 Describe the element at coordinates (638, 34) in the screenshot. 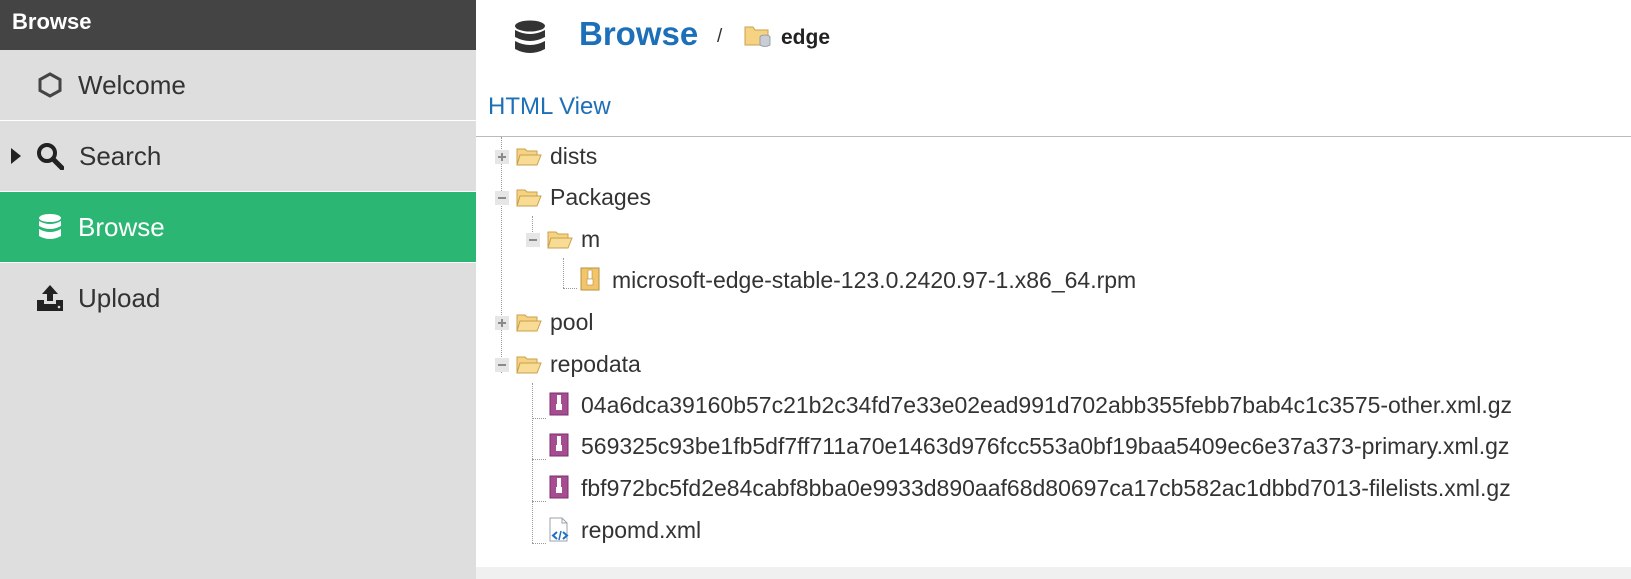

I see `breadcrumb-root-link: Browse` at that location.